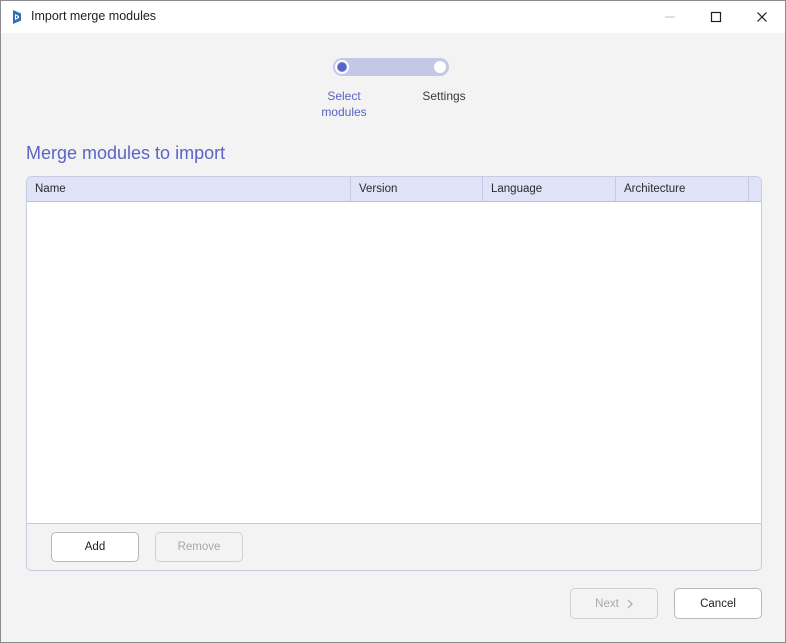 This screenshot has width=786, height=643. I want to click on close-icon, so click(762, 17).